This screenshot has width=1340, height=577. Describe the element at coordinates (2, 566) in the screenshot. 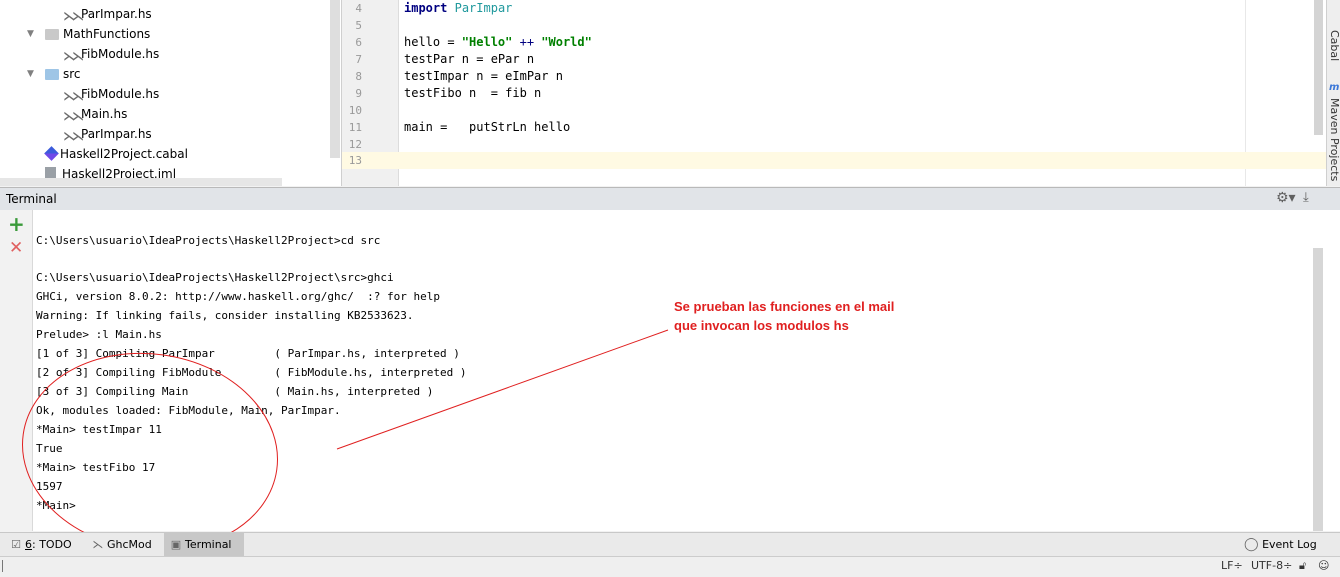

I see `status-left-marker` at that location.